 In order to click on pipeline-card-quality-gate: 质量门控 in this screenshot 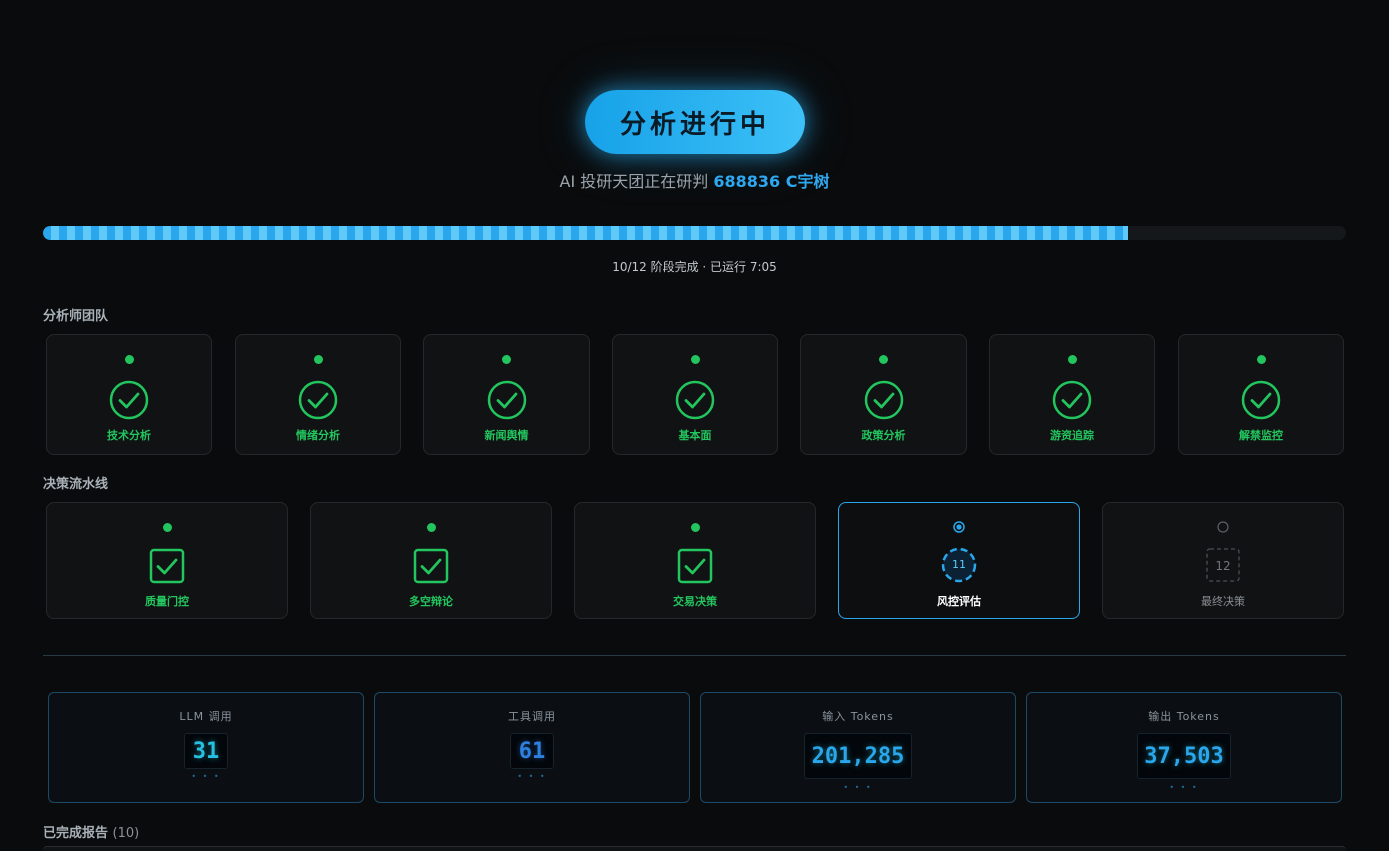, I will do `click(167, 560)`.